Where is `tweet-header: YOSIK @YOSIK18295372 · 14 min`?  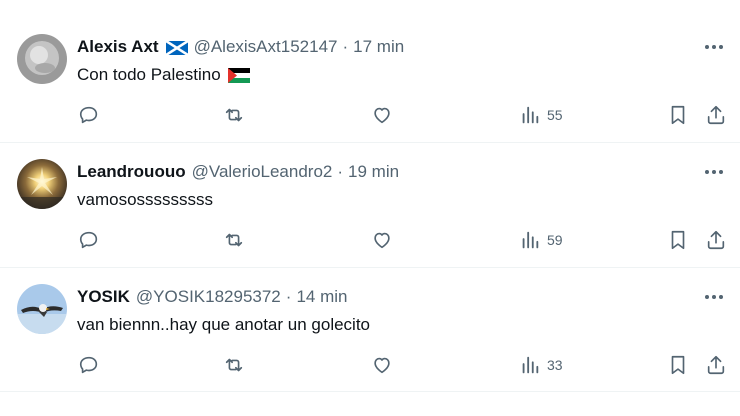
tweet-header: YOSIK @YOSIK18295372 · 14 min is located at coordinates (212, 297).